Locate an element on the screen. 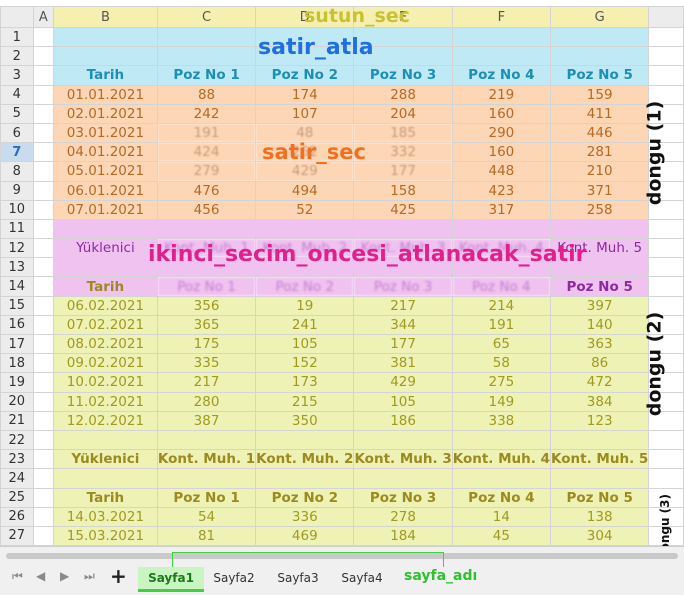  cell-d24 is located at coordinates (305, 478).